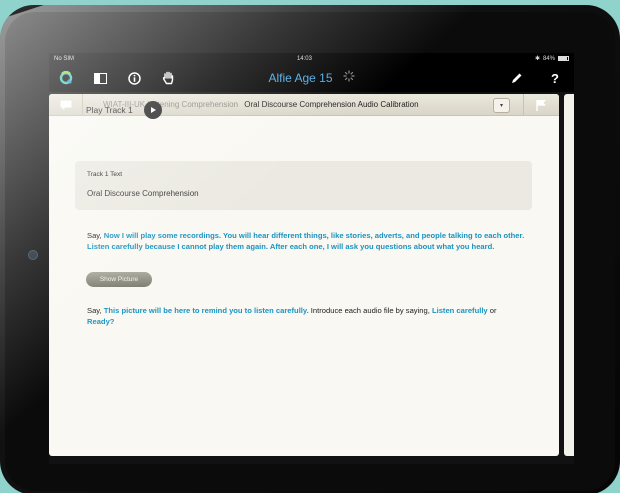 The height and width of the screenshot is (493, 620). I want to click on spinner-icon, so click(348, 78).